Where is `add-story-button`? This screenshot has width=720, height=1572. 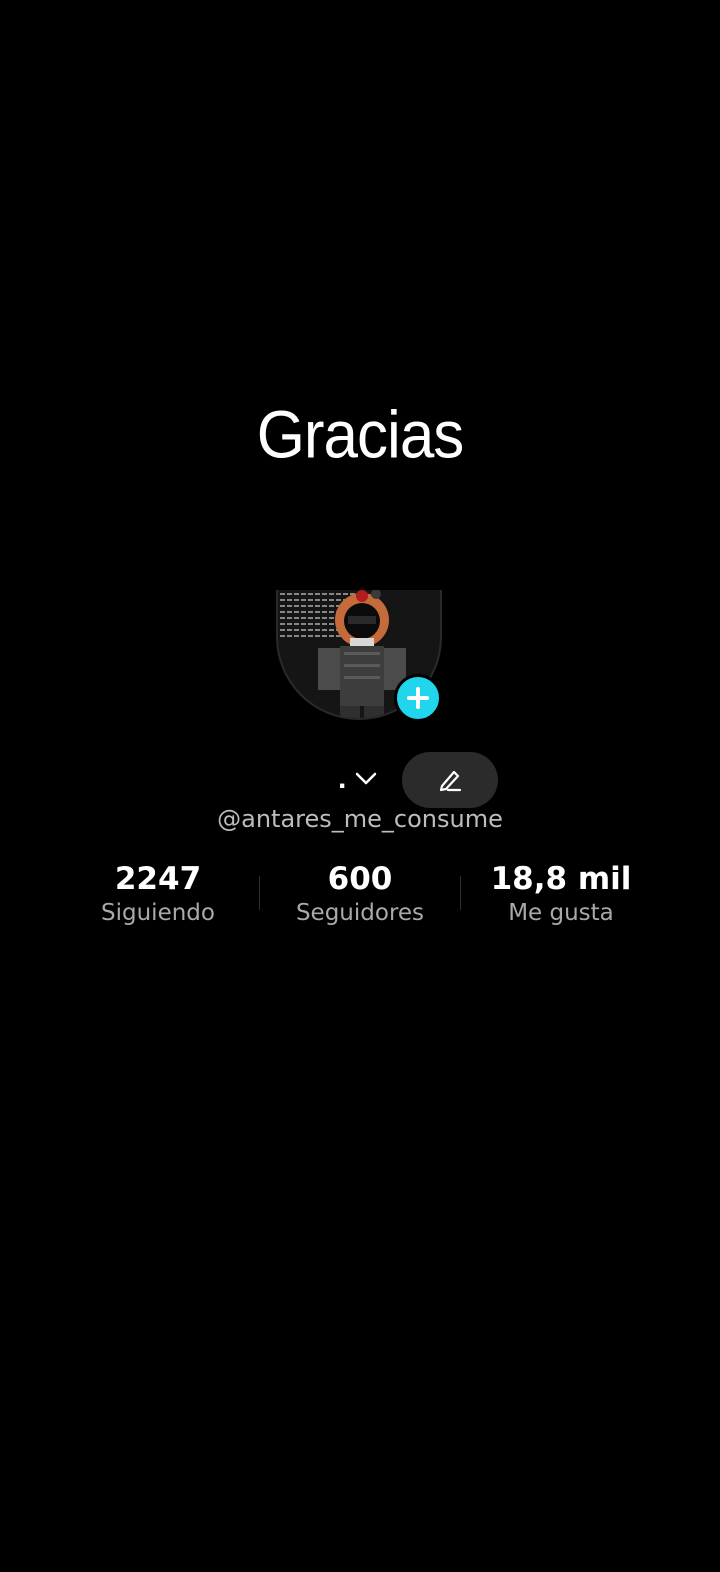
add-story-button is located at coordinates (418, 698).